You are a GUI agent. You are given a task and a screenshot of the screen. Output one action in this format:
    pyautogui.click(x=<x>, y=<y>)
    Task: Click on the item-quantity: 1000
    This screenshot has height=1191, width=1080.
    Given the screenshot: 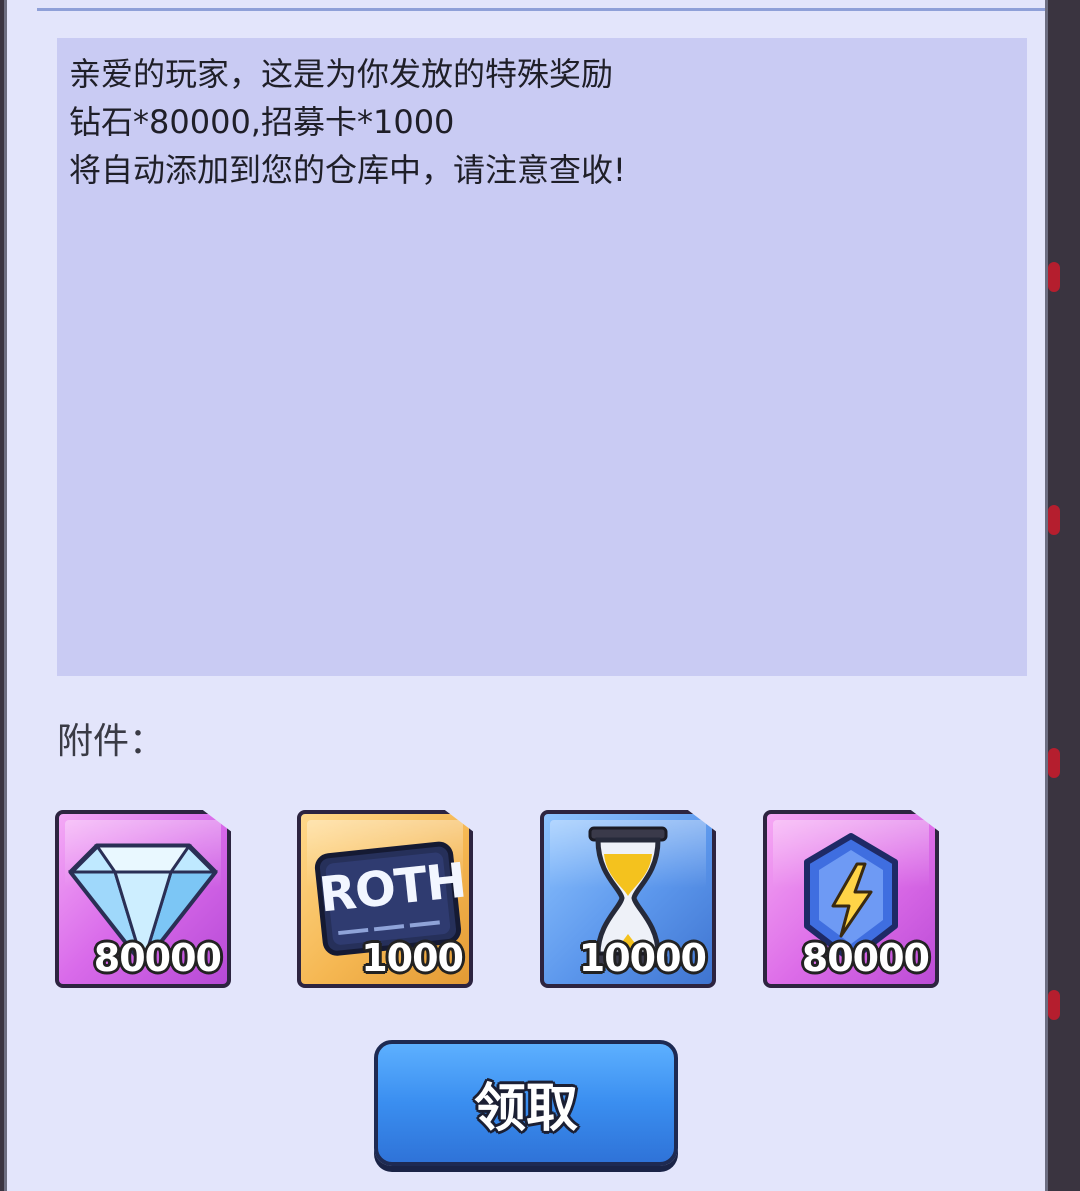 What is the action you would take?
    pyautogui.click(x=412, y=958)
    